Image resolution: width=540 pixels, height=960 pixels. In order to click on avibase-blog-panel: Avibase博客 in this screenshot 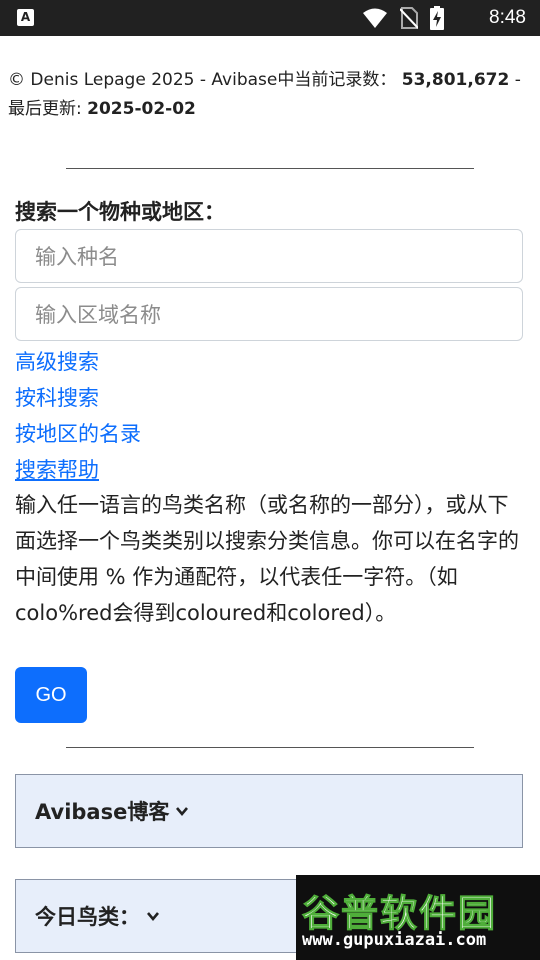, I will do `click(269, 811)`.